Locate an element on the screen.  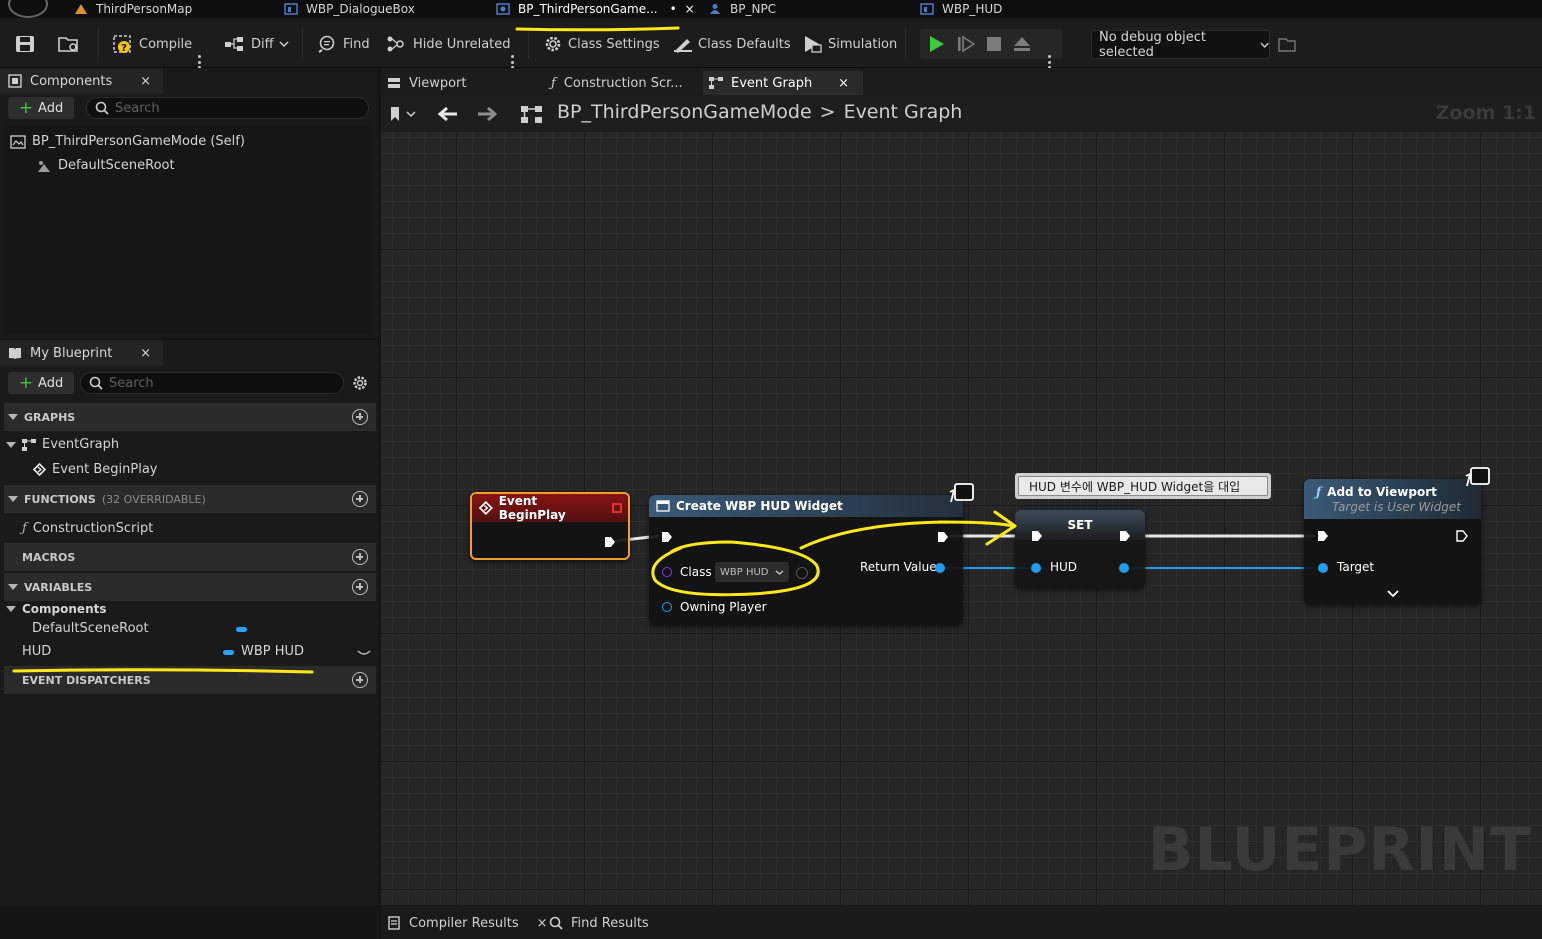
browse-content-icon is located at coordinates (69, 44).